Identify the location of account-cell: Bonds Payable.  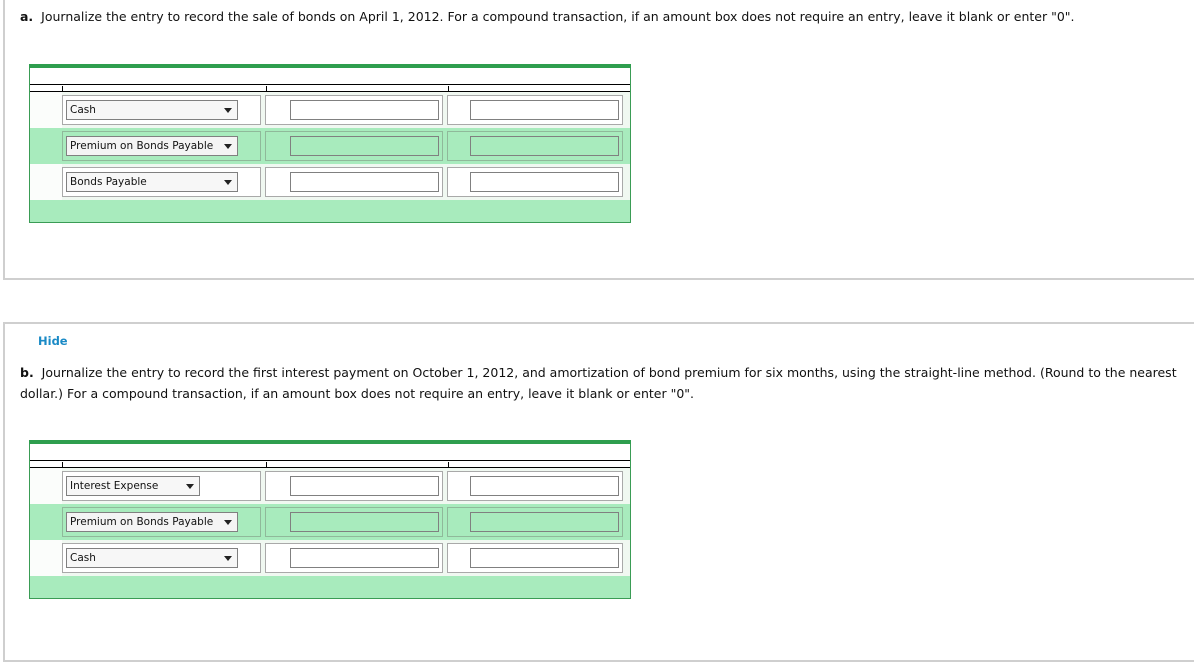
(161, 182).